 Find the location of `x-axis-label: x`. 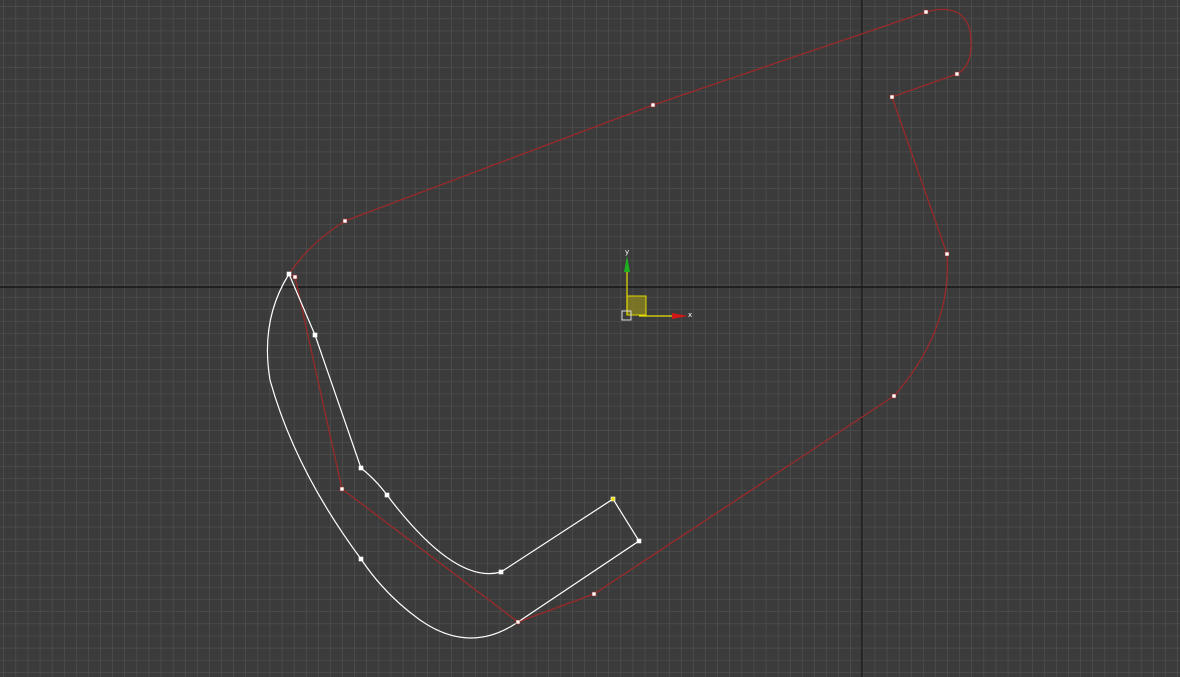

x-axis-label: x is located at coordinates (690, 315).